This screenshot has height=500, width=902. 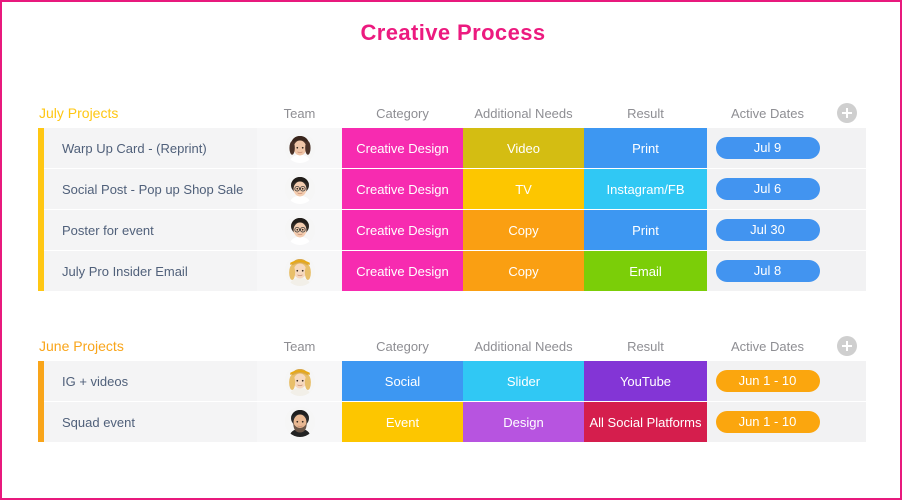 I want to click on row-project-name: IG + videos, so click(x=147, y=381).